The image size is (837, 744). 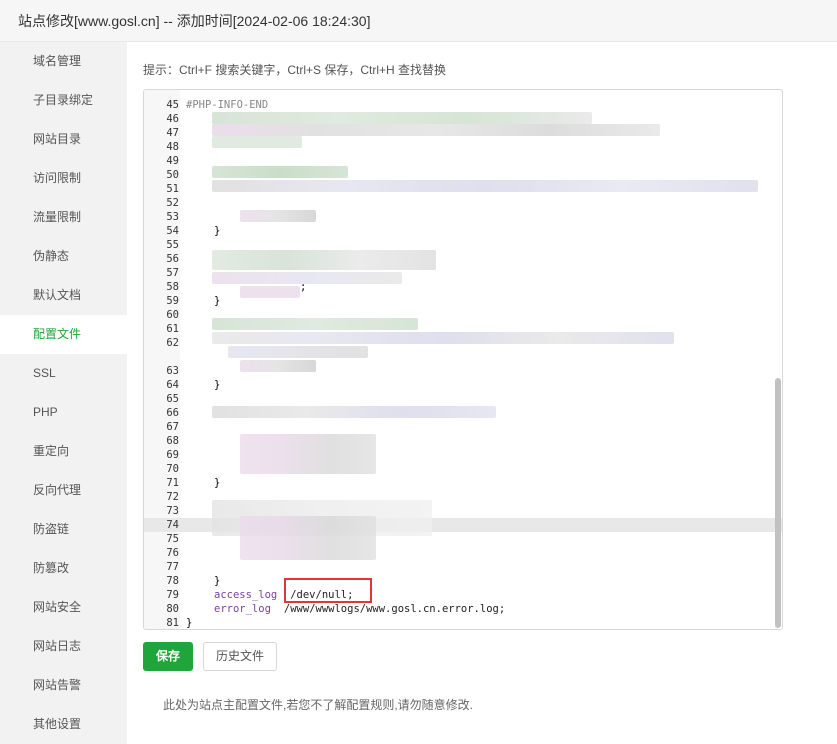 What do you see at coordinates (172, 609) in the screenshot?
I see `line-number: 80` at bounding box center [172, 609].